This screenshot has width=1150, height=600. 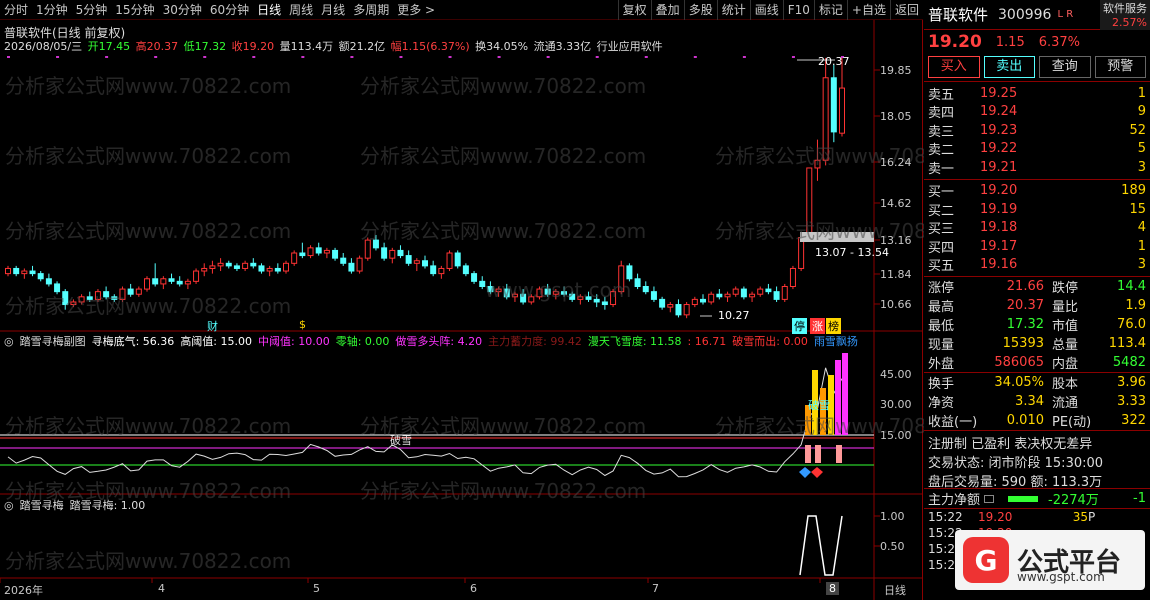 What do you see at coordinates (1037, 382) in the screenshot?
I see `stat-row: 换手 34.05% 股本 3.96` at bounding box center [1037, 382].